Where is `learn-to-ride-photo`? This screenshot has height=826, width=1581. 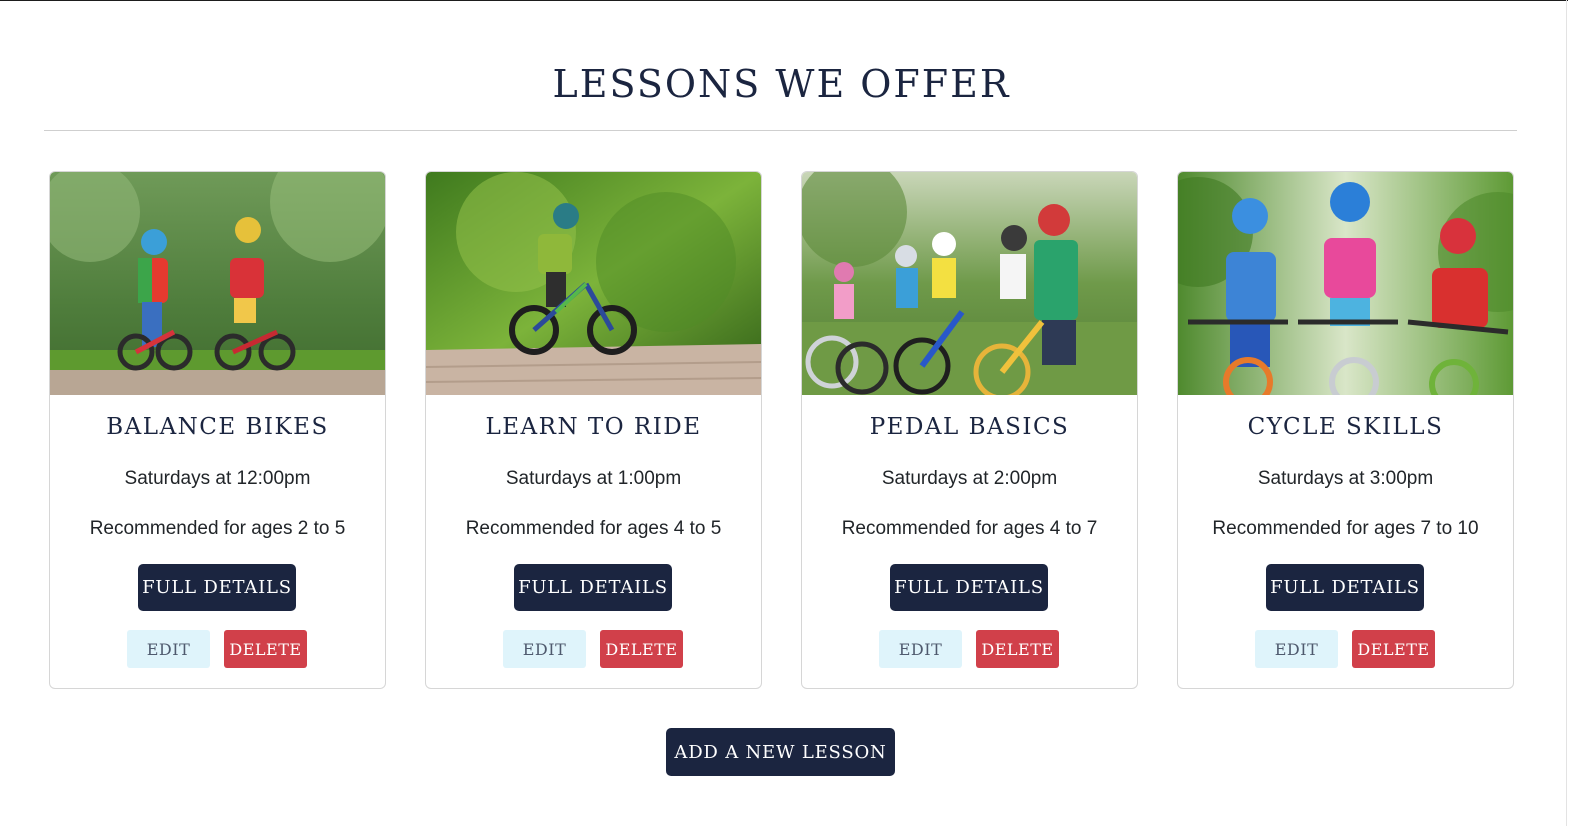
learn-to-ride-photo is located at coordinates (593, 283).